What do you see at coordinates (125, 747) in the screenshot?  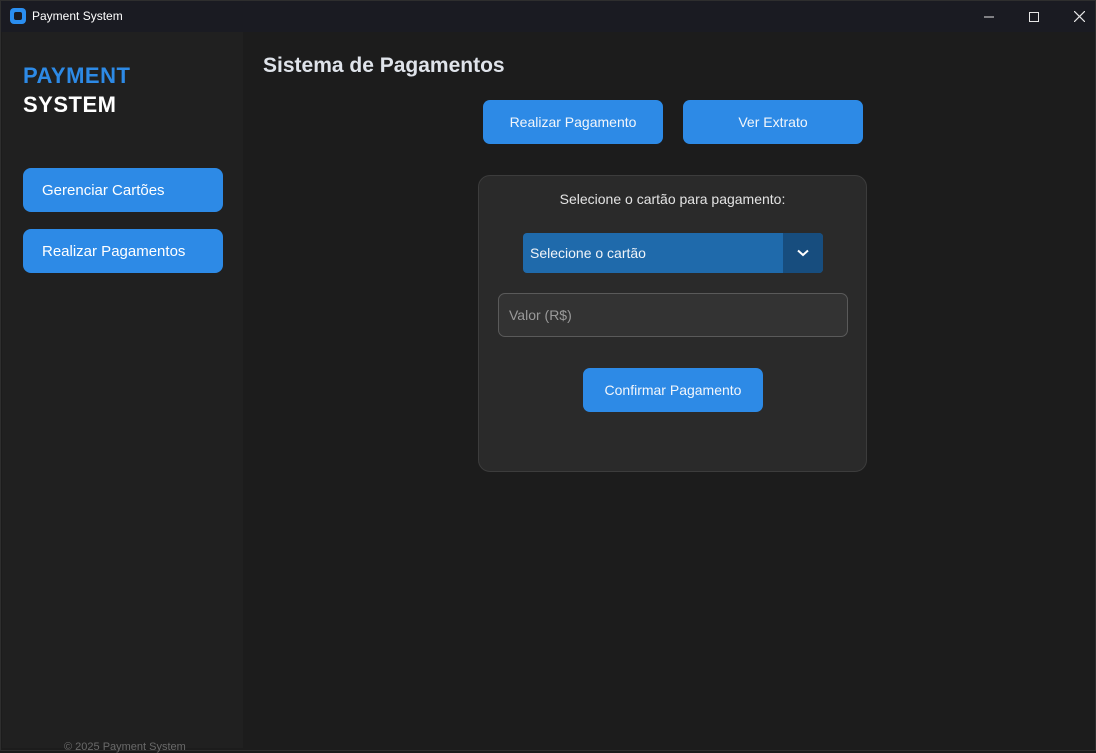 I see `sidebar-footer: © 2025 Payment System` at bounding box center [125, 747].